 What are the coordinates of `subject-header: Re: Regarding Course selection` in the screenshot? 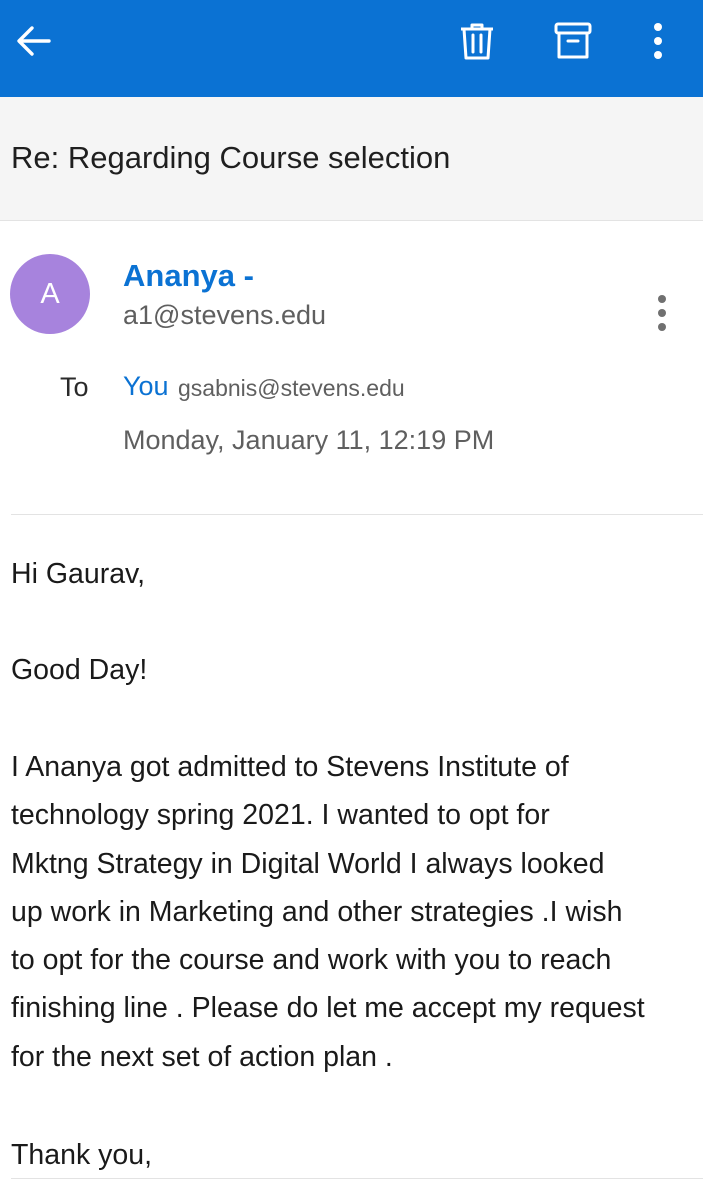 It's located at (351, 159).